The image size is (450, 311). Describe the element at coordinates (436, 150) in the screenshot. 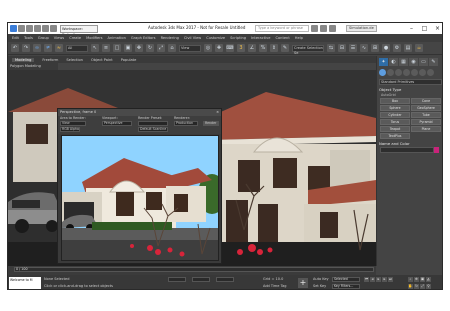

I see `object-color-swatch` at that location.